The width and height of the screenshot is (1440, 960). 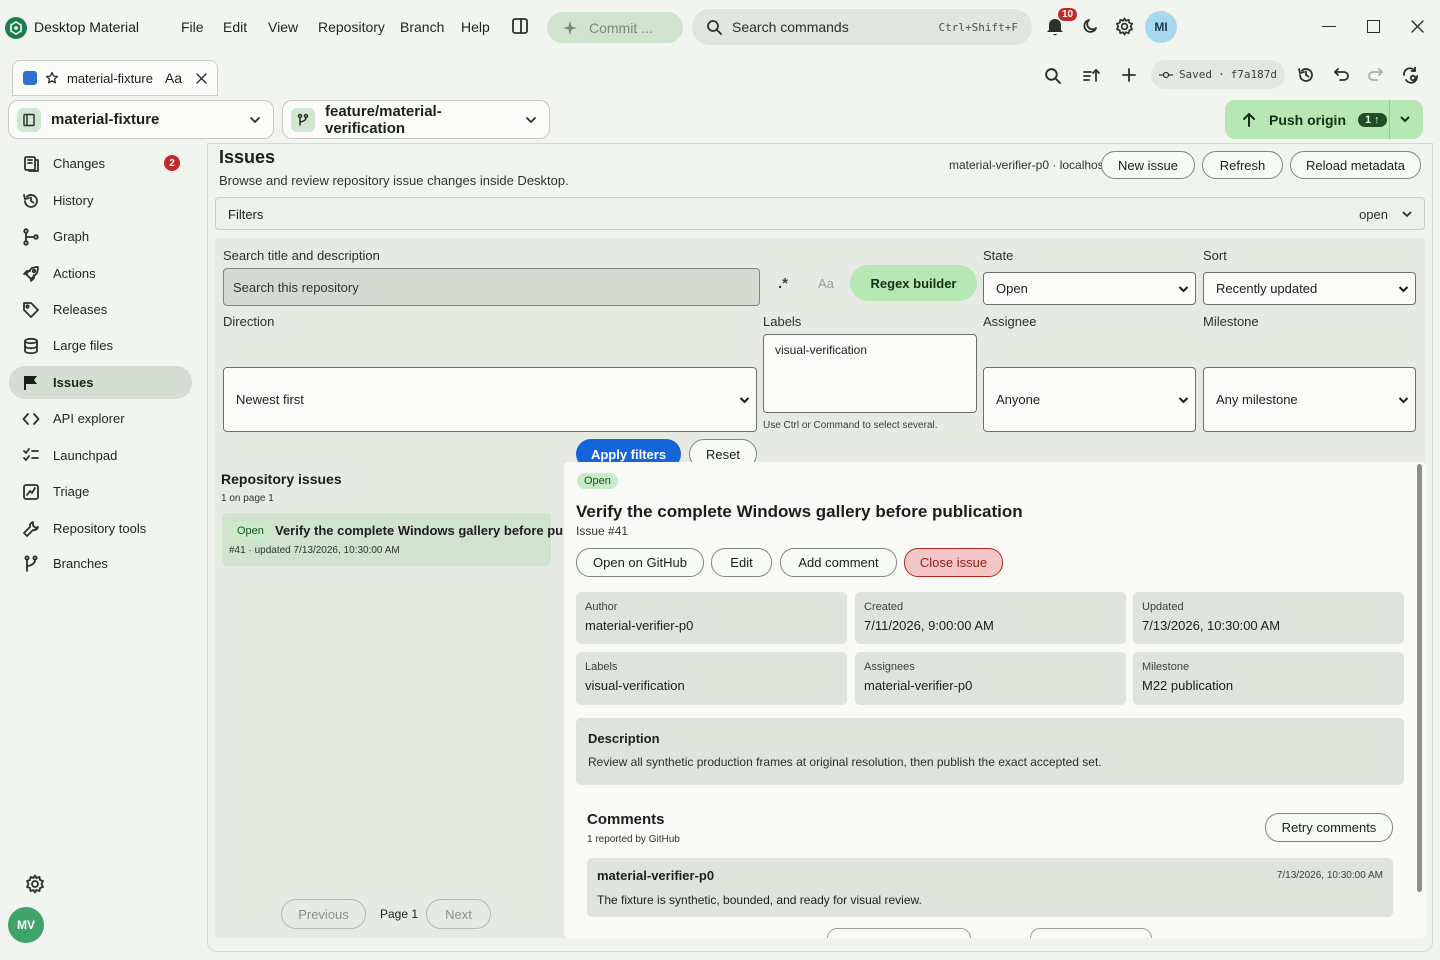 What do you see at coordinates (247, 157) in the screenshot?
I see `page-title: Issues` at bounding box center [247, 157].